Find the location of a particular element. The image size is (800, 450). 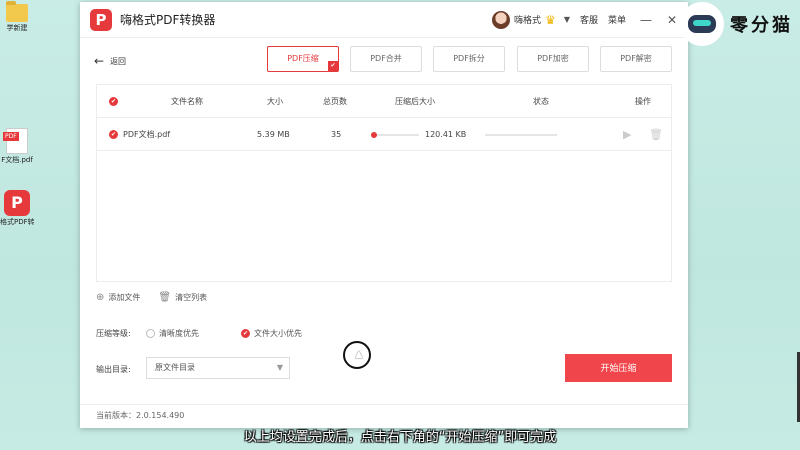

watermark: 零分猫 is located at coordinates (736, 24).